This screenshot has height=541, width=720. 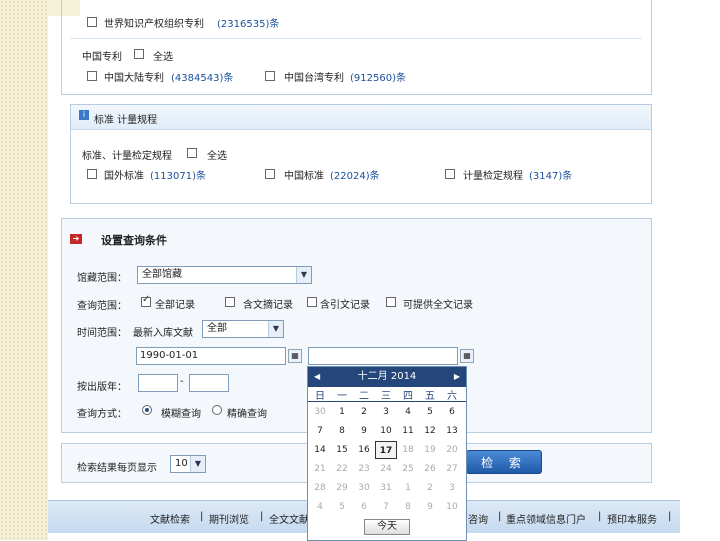 I want to click on calendar-day: 11, so click(x=408, y=431).